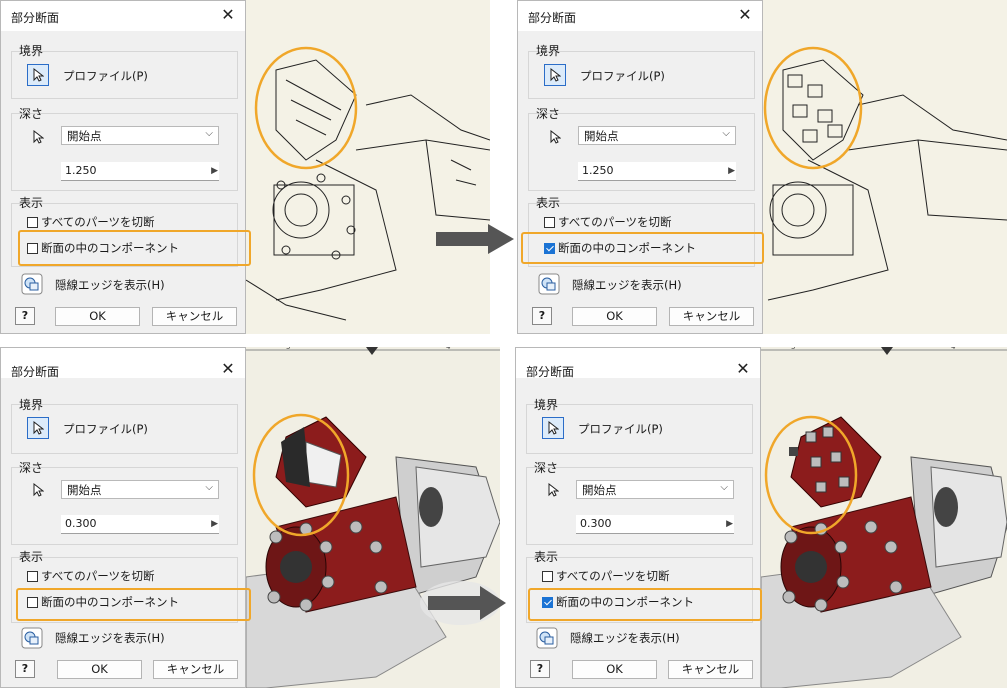  What do you see at coordinates (884, 517) in the screenshot?
I see `shaded-model: 5 4` at bounding box center [884, 517].